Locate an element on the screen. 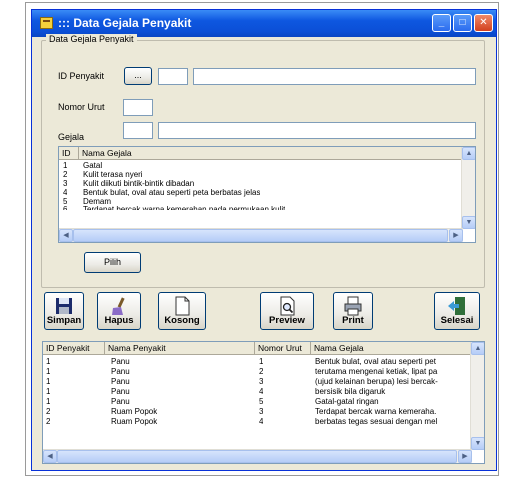  group-title: Data Gejala Penyakit is located at coordinates (91, 39).